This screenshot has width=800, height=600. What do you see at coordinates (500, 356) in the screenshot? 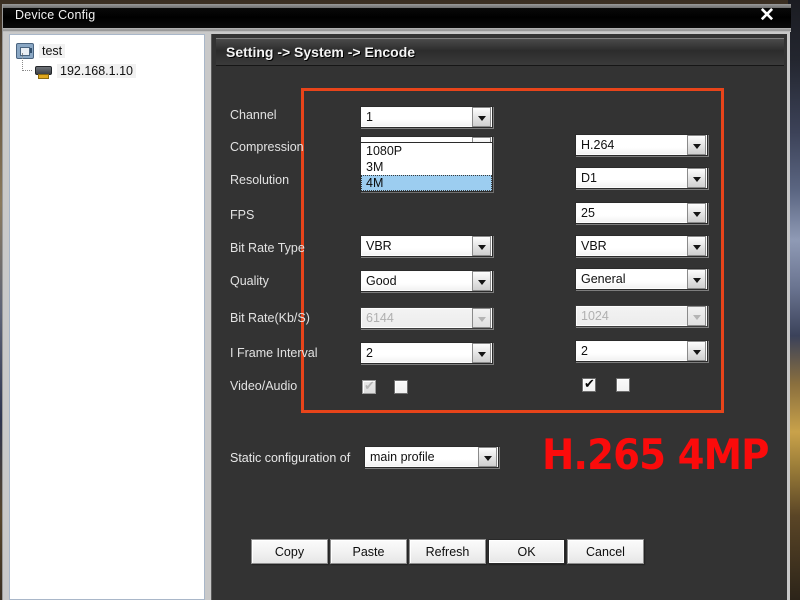
I see `form-row-iframe: I Frame Interval 2 2` at bounding box center [500, 356].